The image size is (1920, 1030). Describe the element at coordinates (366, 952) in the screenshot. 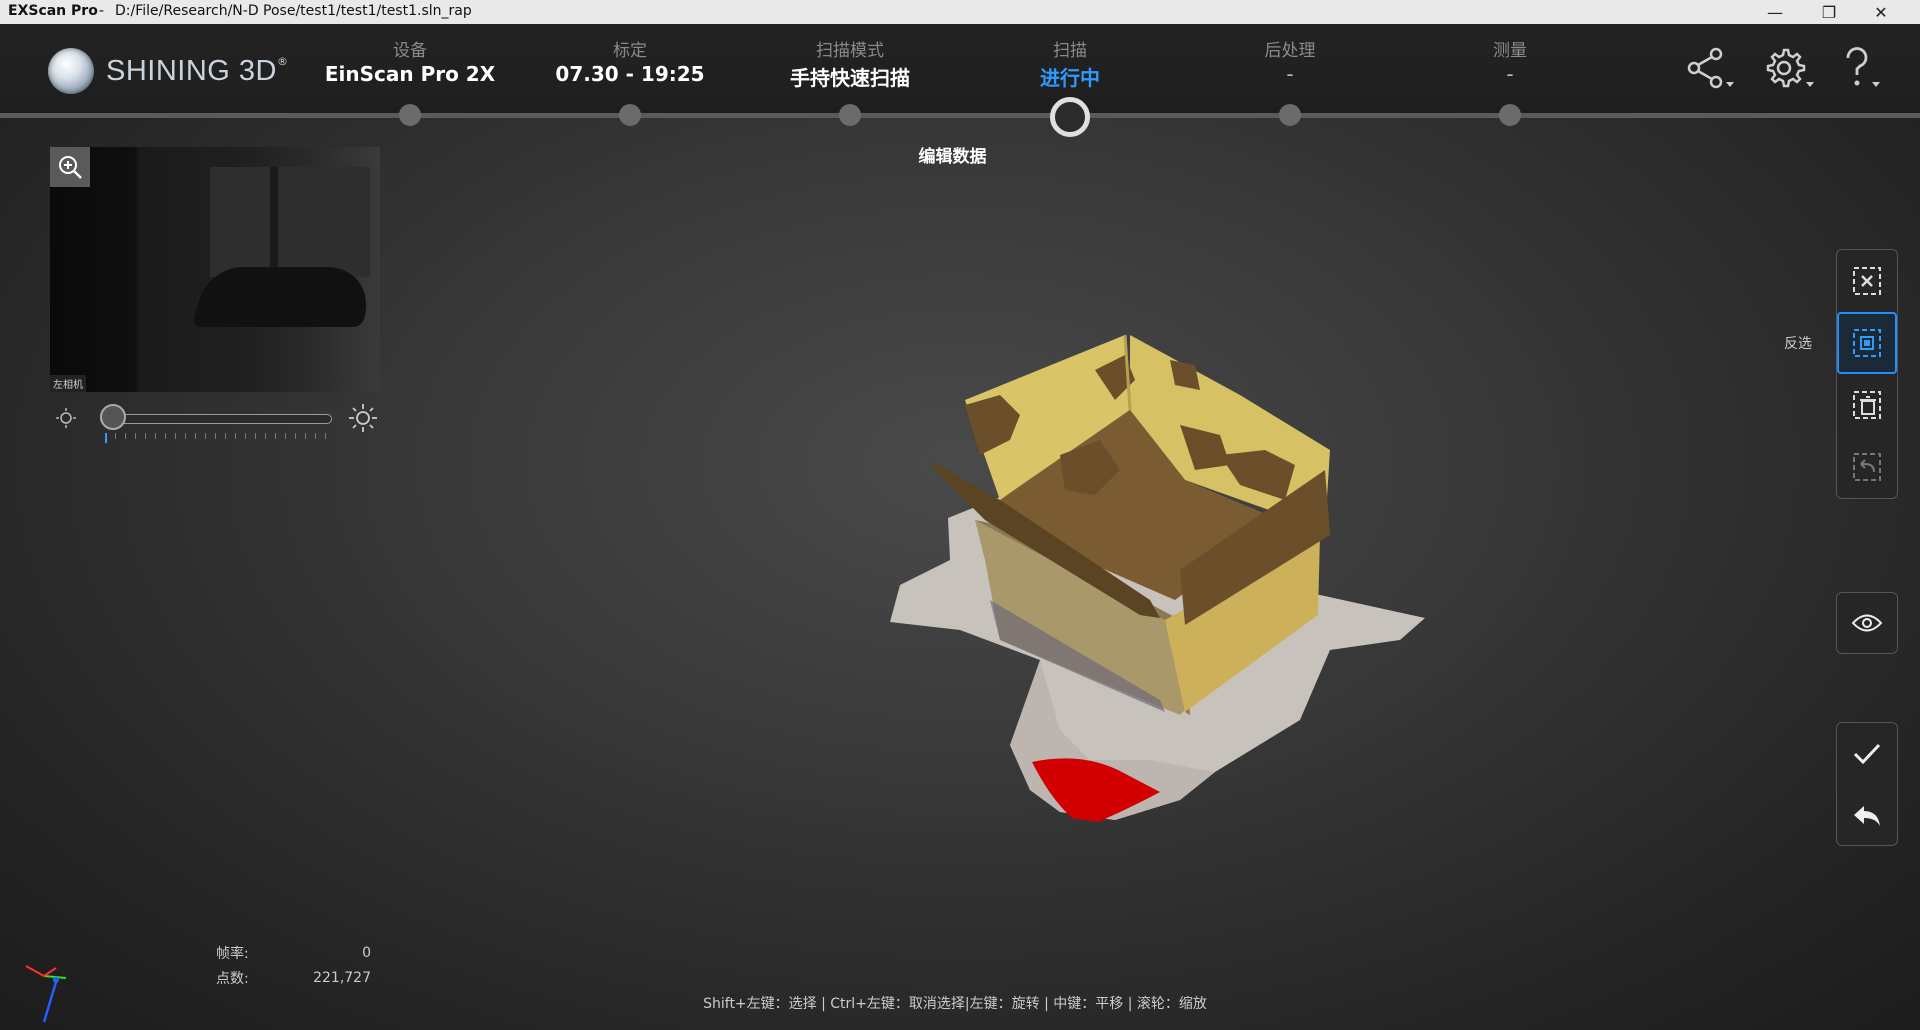

I see `frame-rate-value: 0` at that location.